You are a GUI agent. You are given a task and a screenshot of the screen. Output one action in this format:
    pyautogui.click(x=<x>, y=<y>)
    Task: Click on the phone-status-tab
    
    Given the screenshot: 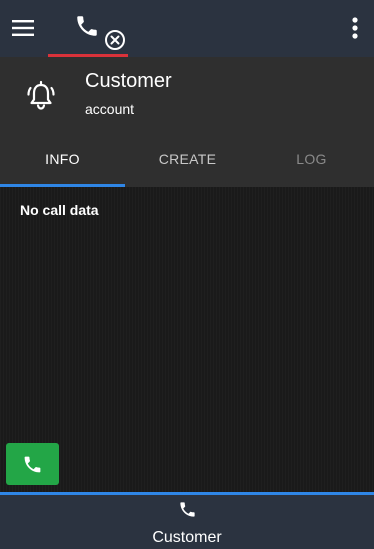 What is the action you would take?
    pyautogui.click(x=88, y=28)
    